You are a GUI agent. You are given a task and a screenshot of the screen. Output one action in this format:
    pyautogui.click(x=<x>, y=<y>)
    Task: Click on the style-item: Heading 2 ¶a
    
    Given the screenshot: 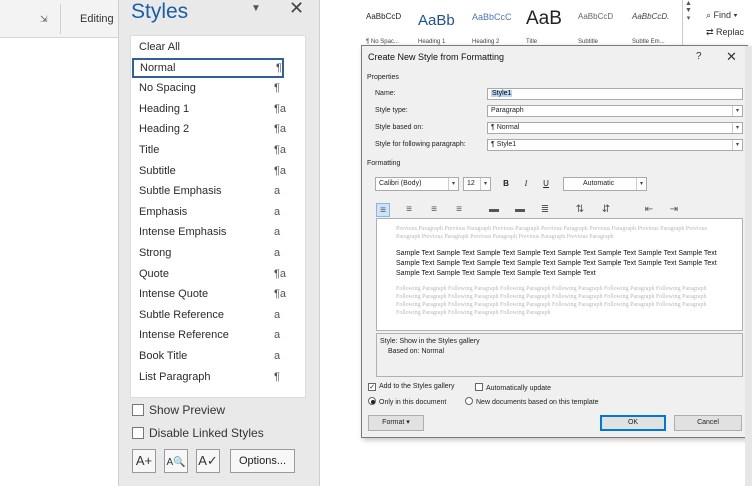 What is the action you would take?
    pyautogui.click(x=209, y=129)
    